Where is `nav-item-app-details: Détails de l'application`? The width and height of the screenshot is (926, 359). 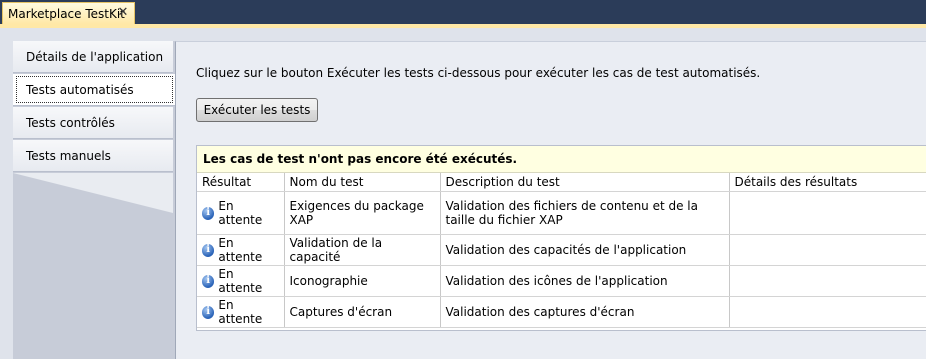 nav-item-app-details: Détails de l'application is located at coordinates (93, 57).